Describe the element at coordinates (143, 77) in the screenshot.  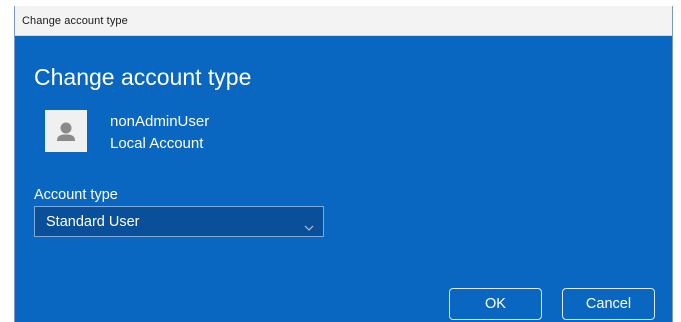
I see `dialog-heading: Change account type` at that location.